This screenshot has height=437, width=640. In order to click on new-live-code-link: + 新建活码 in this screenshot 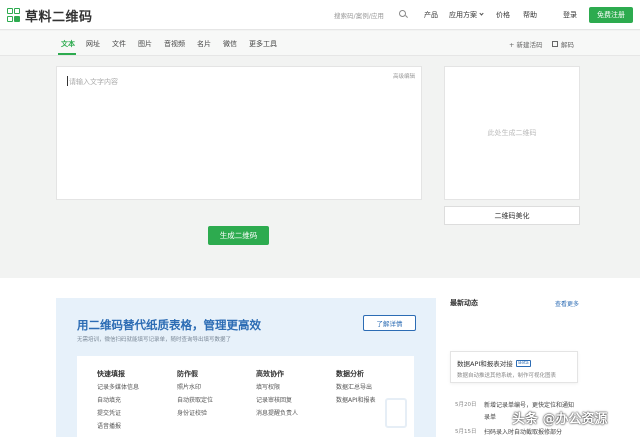, I will do `click(526, 44)`.